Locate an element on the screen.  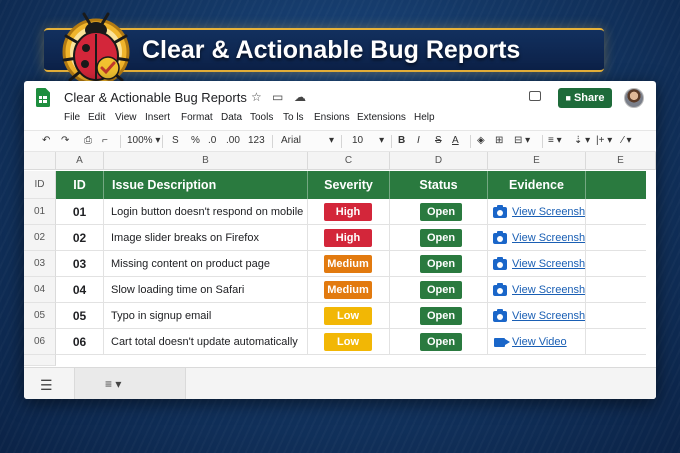
column-header-f: E is located at coordinates (621, 161).